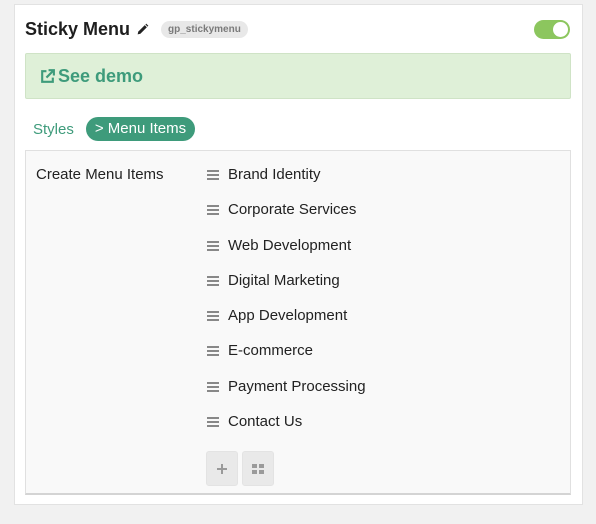 This screenshot has height=524, width=596. What do you see at coordinates (140, 129) in the screenshot?
I see `tab-menu-items: > Menu Items` at bounding box center [140, 129].